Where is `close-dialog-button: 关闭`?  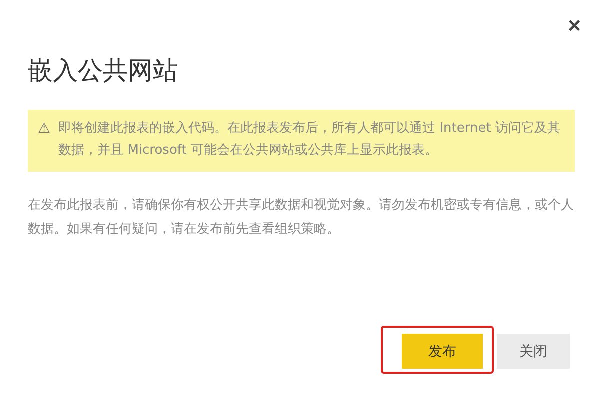
close-dialog-button: 关闭 is located at coordinates (533, 351).